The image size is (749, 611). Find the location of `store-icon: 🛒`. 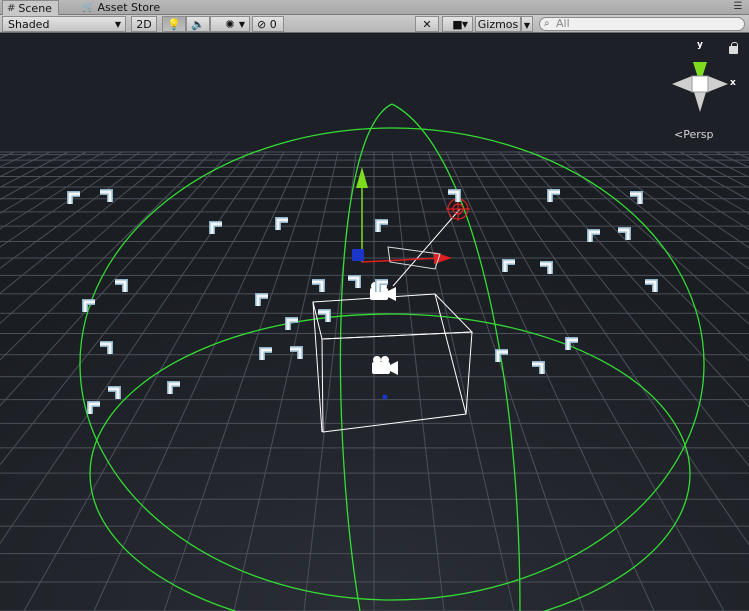

store-icon: 🛒 is located at coordinates (88, 7).